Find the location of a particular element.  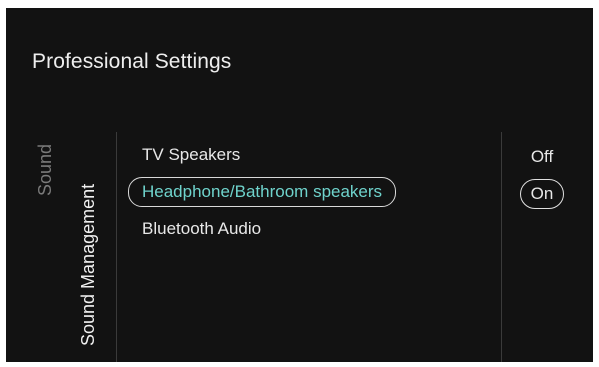

menu-item-headphone-bathroom-speakers: Headphone/Bathroom speakers is located at coordinates (308, 191).